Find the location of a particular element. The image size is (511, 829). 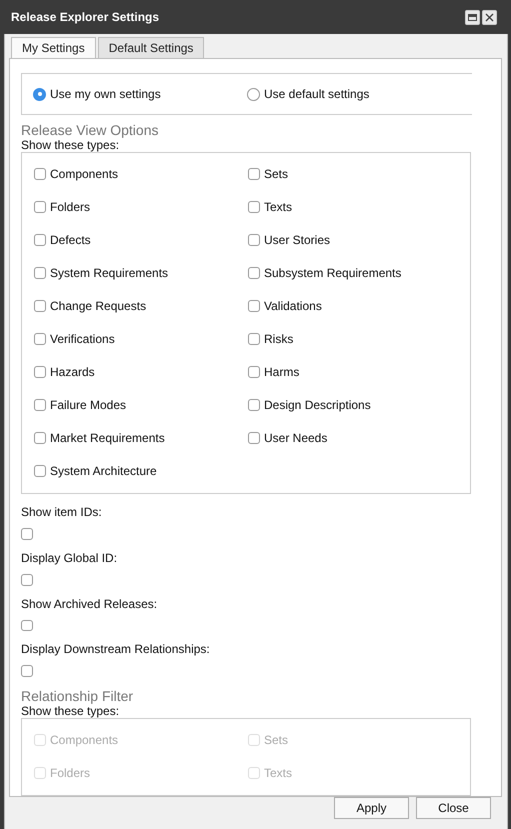

type-checkbox: Components is located at coordinates (141, 173).